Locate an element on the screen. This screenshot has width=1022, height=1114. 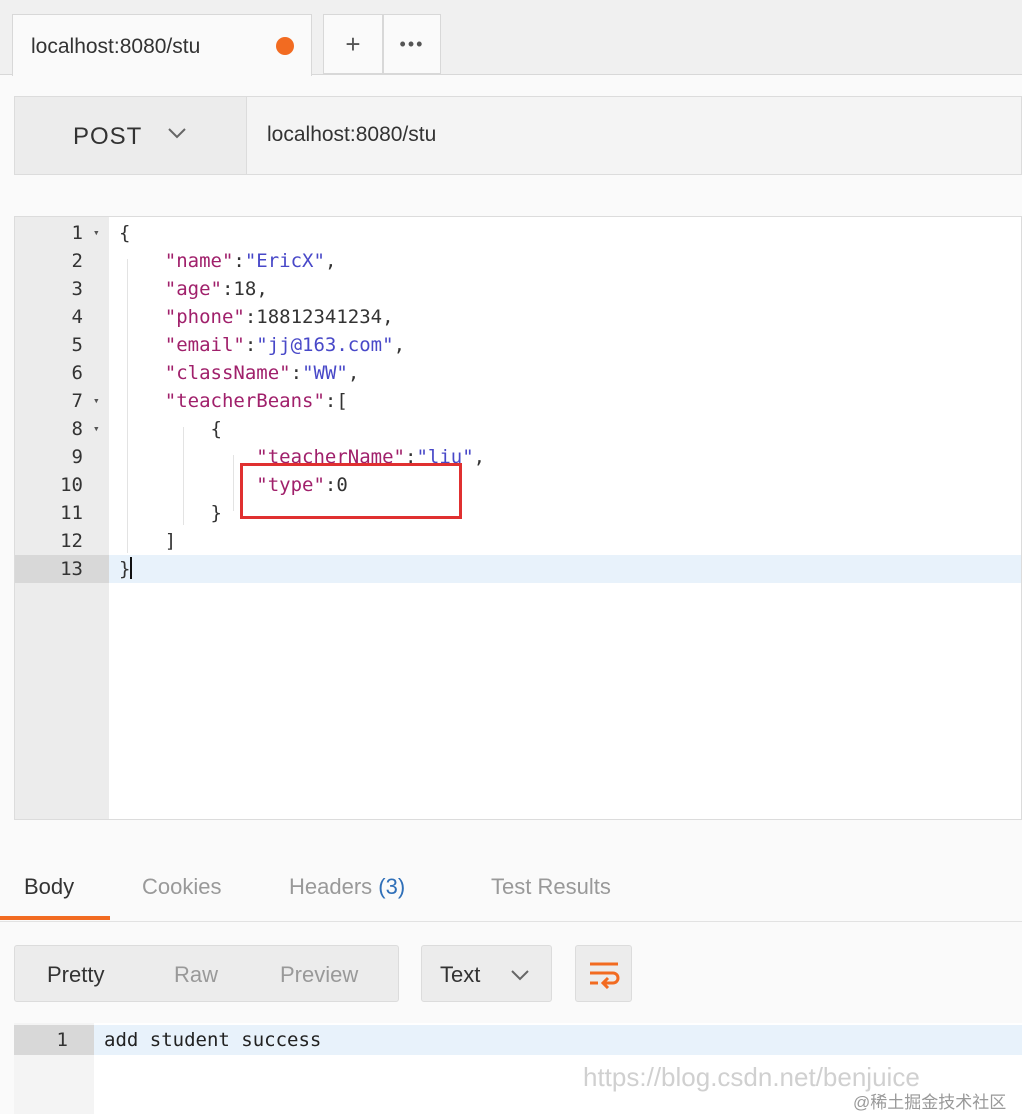
unsaved-dot-icon is located at coordinates (285, 46).